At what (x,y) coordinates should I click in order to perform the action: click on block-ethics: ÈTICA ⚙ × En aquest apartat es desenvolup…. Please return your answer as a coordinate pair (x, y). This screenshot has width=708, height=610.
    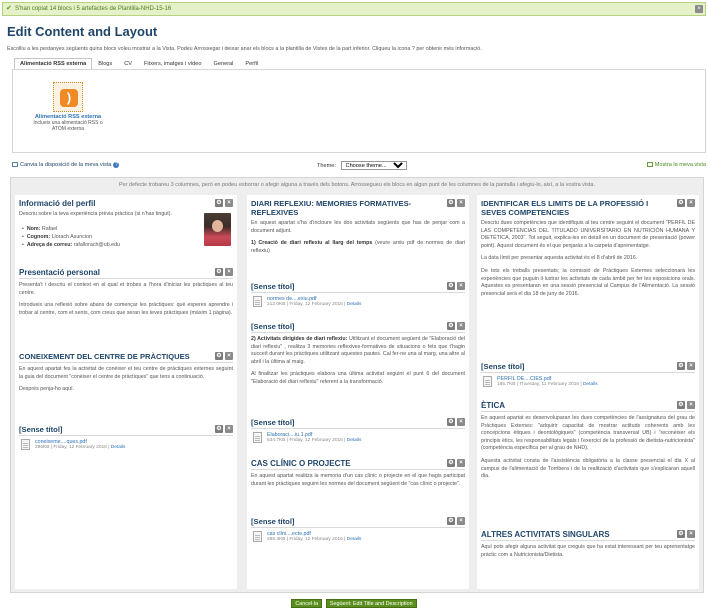
    Looking at the image, I should click on (588, 441).